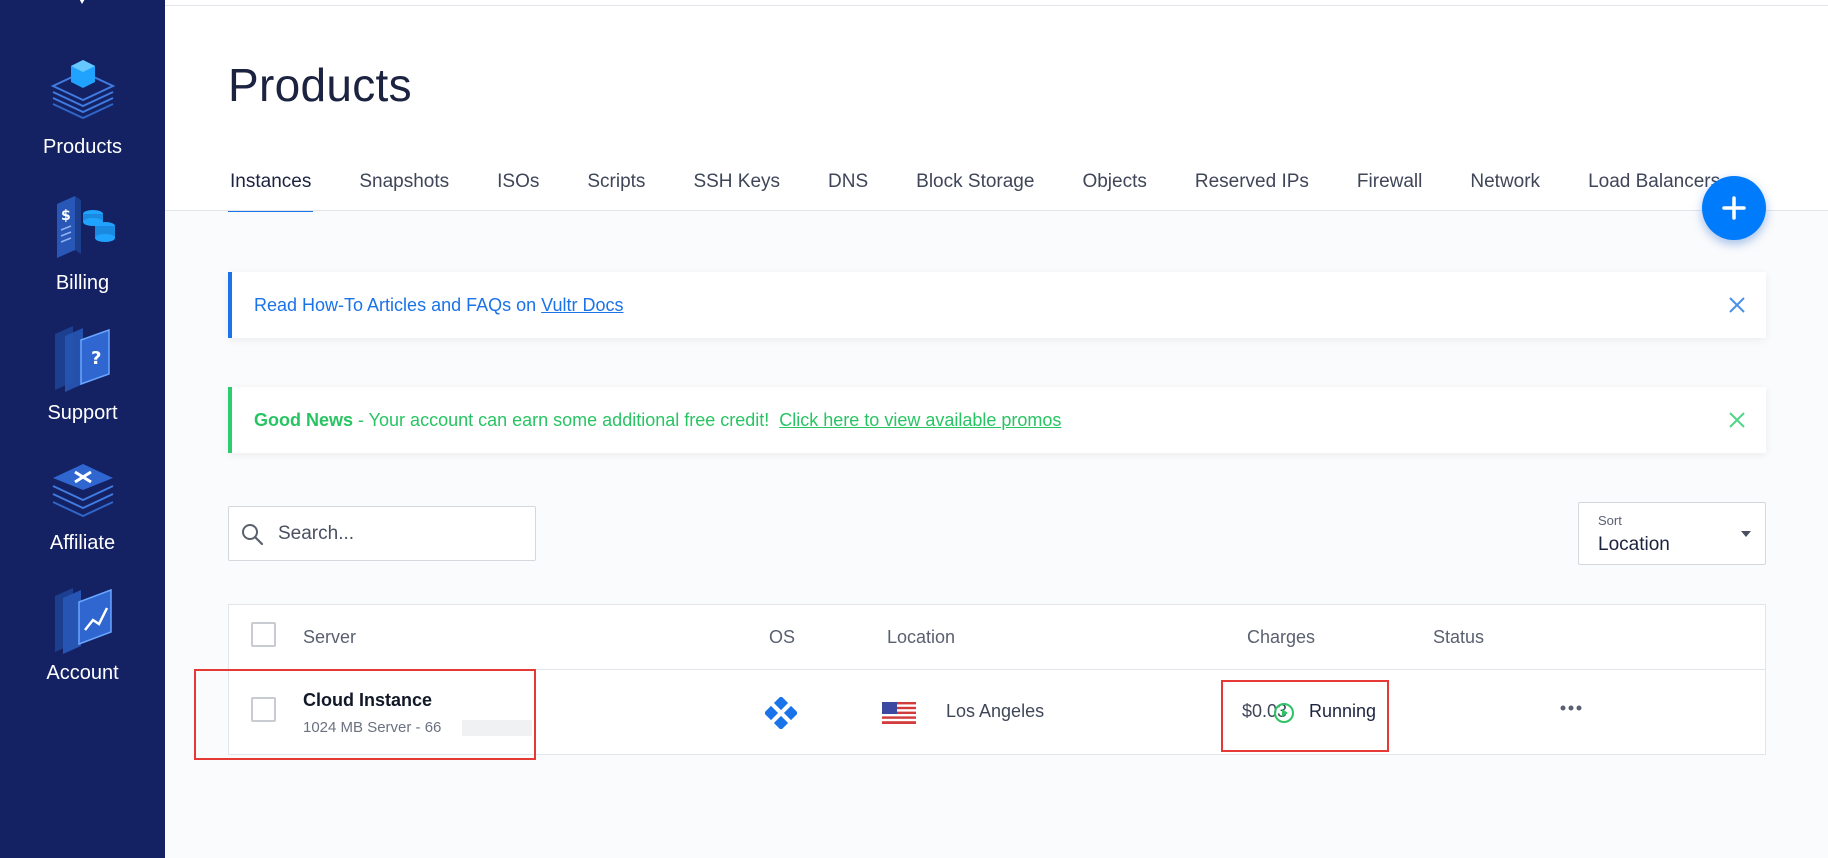  I want to click on us-flag-icon, so click(899, 713).